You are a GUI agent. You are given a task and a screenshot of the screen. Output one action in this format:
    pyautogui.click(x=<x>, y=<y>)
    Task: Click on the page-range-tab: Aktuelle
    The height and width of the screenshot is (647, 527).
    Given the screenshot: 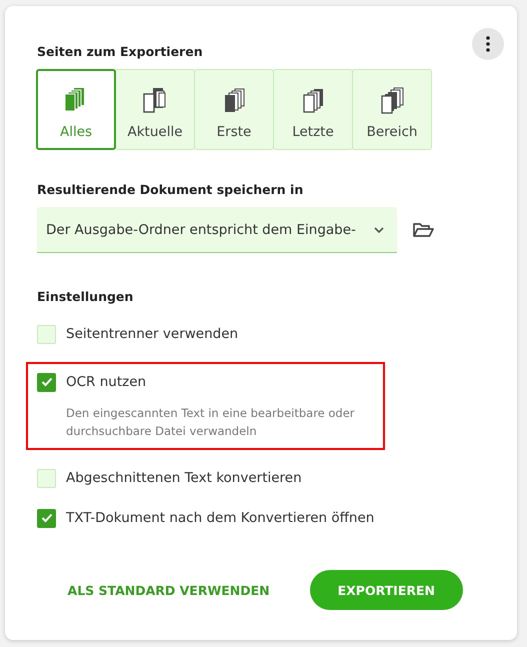 What is the action you would take?
    pyautogui.click(x=155, y=109)
    